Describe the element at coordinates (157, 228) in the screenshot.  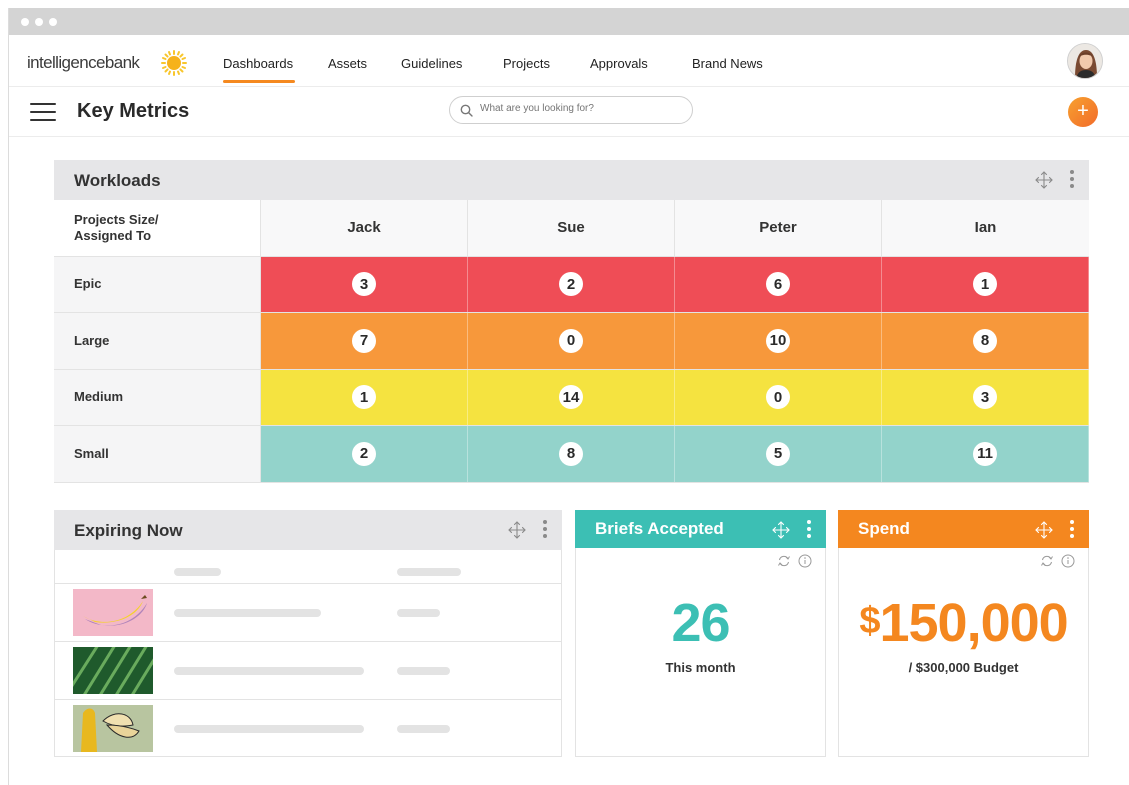
I see `corner-label: Projects Size/ Assigned To` at that location.